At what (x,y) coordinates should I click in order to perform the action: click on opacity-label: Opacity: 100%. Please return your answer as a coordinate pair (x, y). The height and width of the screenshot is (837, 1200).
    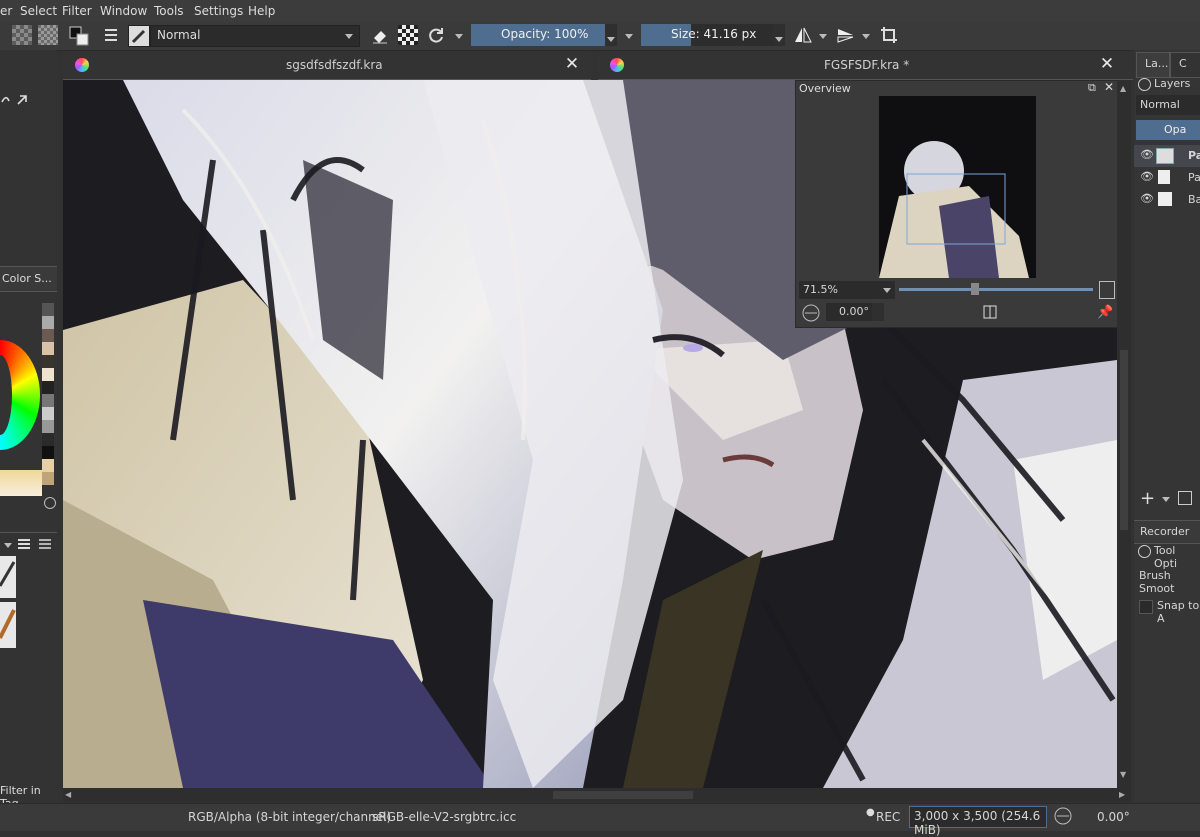
    Looking at the image, I should click on (545, 34).